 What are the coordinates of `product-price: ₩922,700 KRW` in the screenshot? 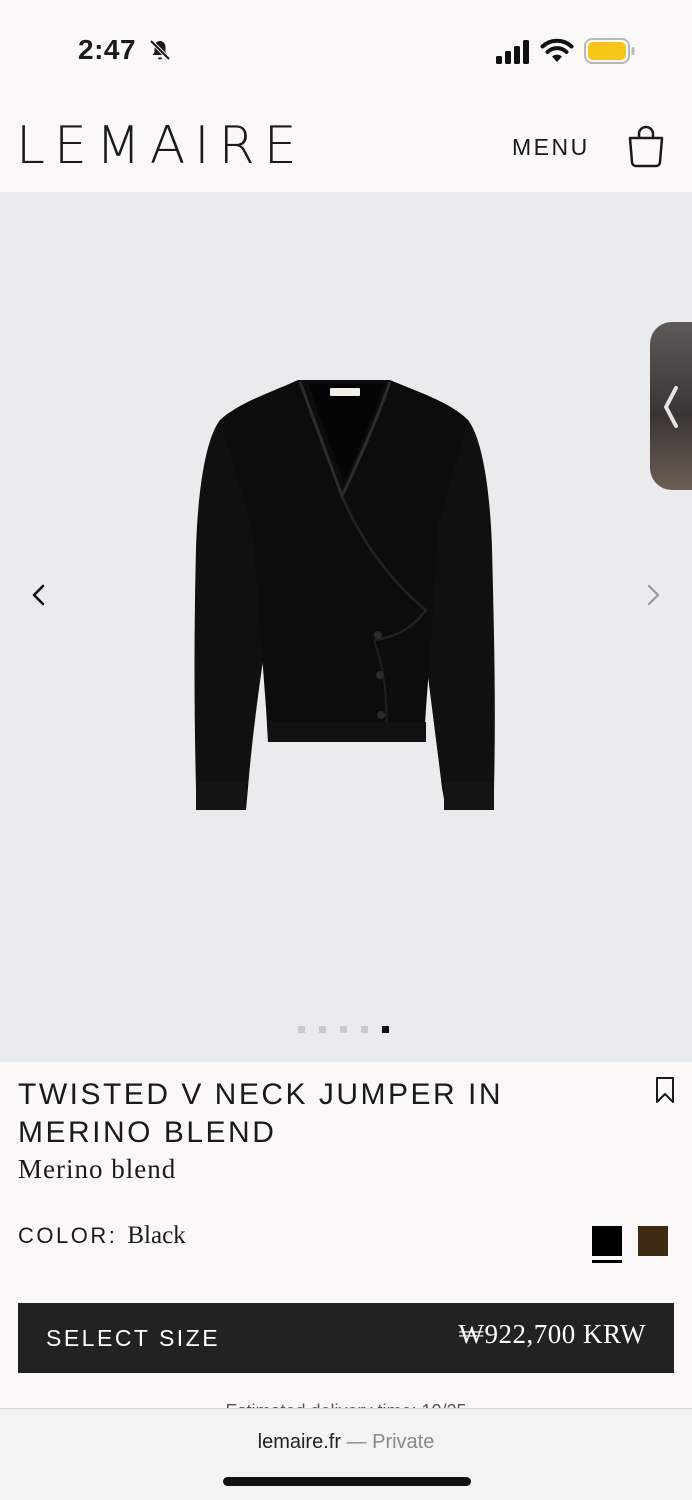 It's located at (552, 1334).